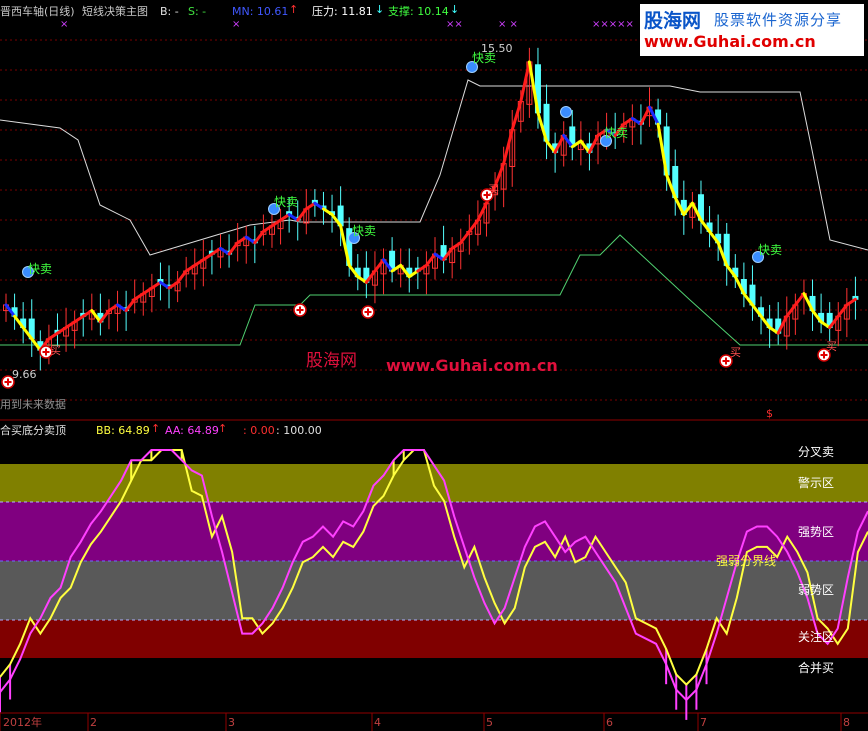 This screenshot has width=868, height=731. I want to click on zone-focus: 关注区, so click(816, 637).